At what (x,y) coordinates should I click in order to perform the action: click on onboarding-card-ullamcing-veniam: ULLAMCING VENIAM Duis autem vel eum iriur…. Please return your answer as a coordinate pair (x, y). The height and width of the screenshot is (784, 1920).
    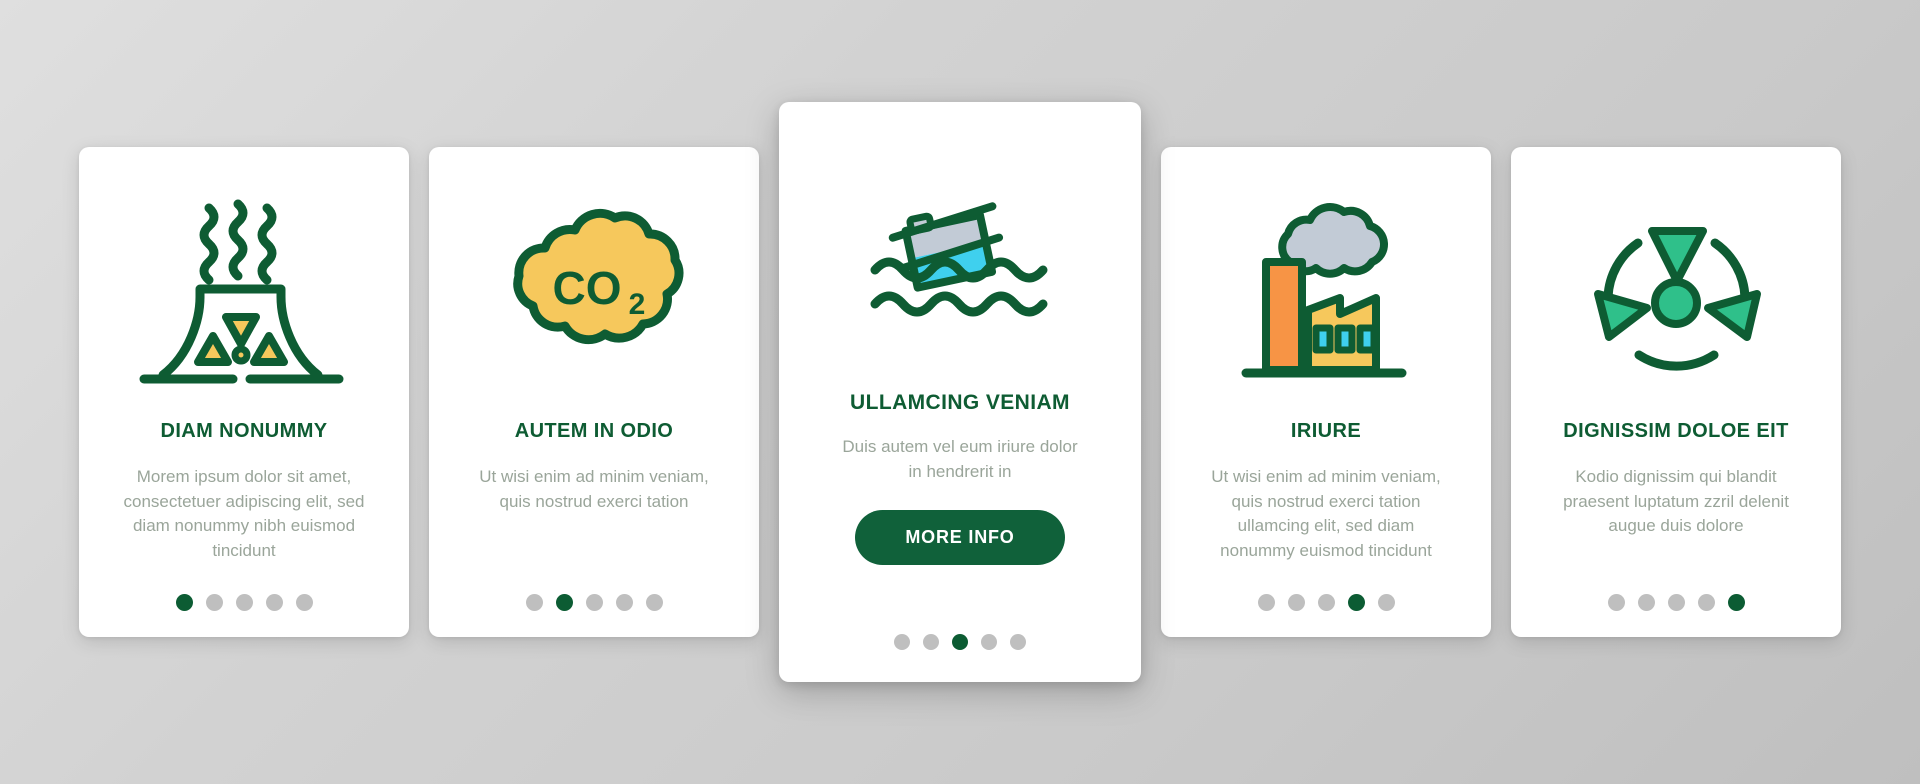
    Looking at the image, I should click on (960, 392).